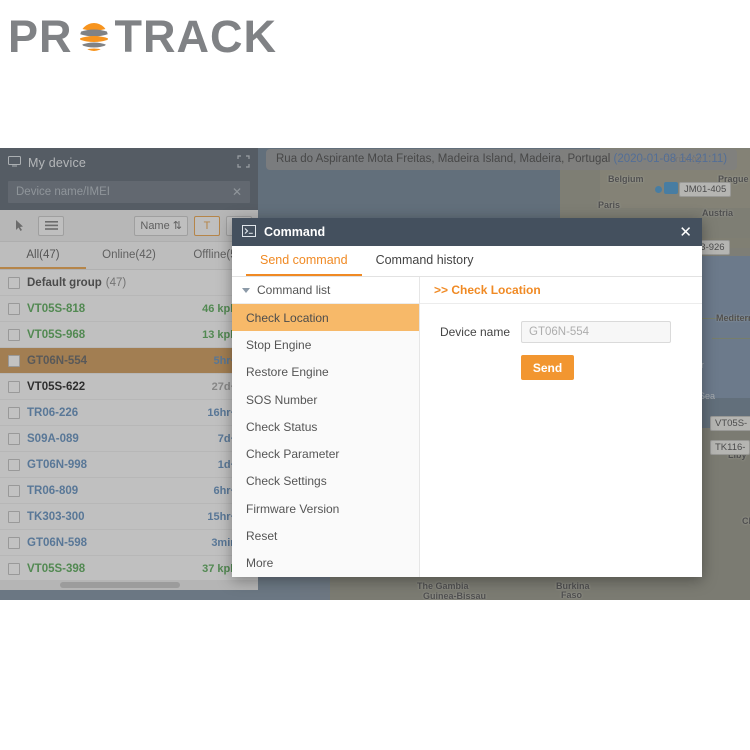 The width and height of the screenshot is (750, 750). I want to click on command-item: Stop Engine, so click(325, 345).